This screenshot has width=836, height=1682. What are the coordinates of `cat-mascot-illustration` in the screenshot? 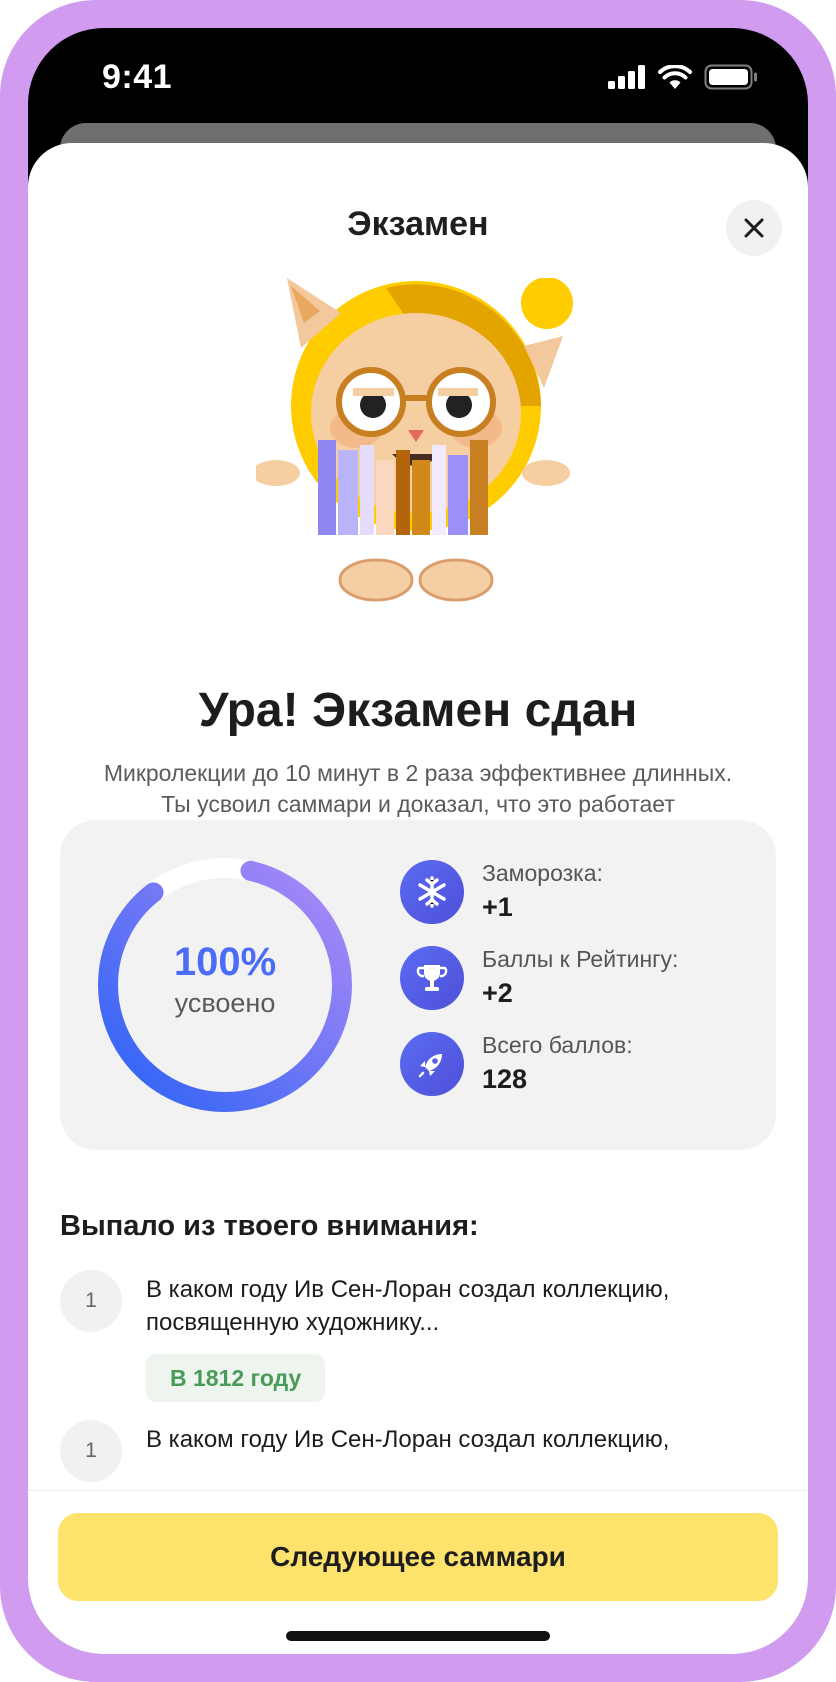 It's located at (414, 440).